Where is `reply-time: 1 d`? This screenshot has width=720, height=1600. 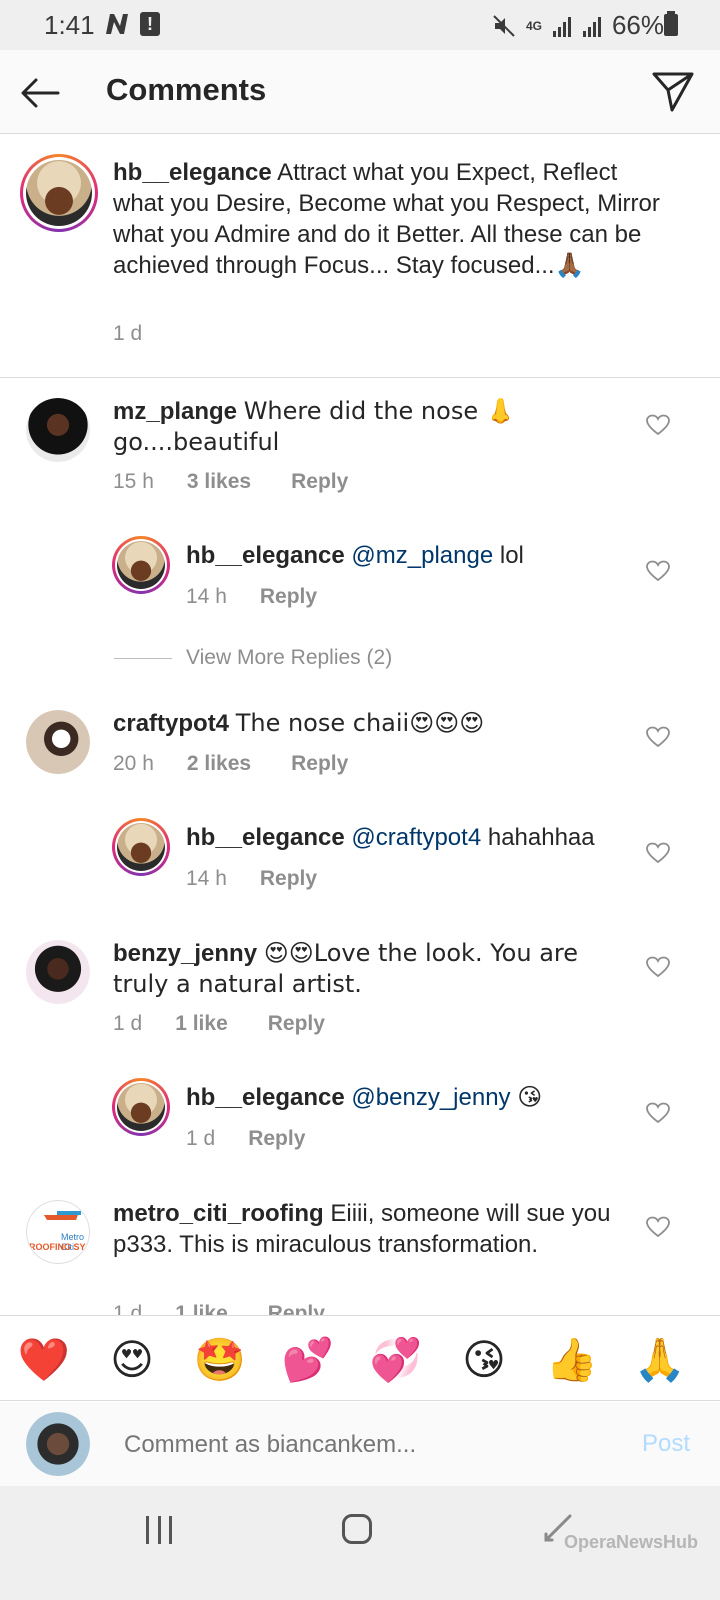 reply-time: 1 d is located at coordinates (201, 1138).